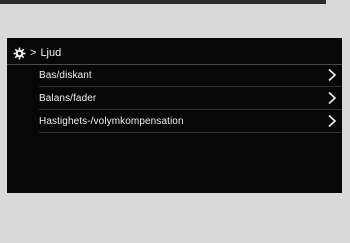  What do you see at coordinates (65, 75) in the screenshot?
I see `menu-item-label: Bas/diskant` at bounding box center [65, 75].